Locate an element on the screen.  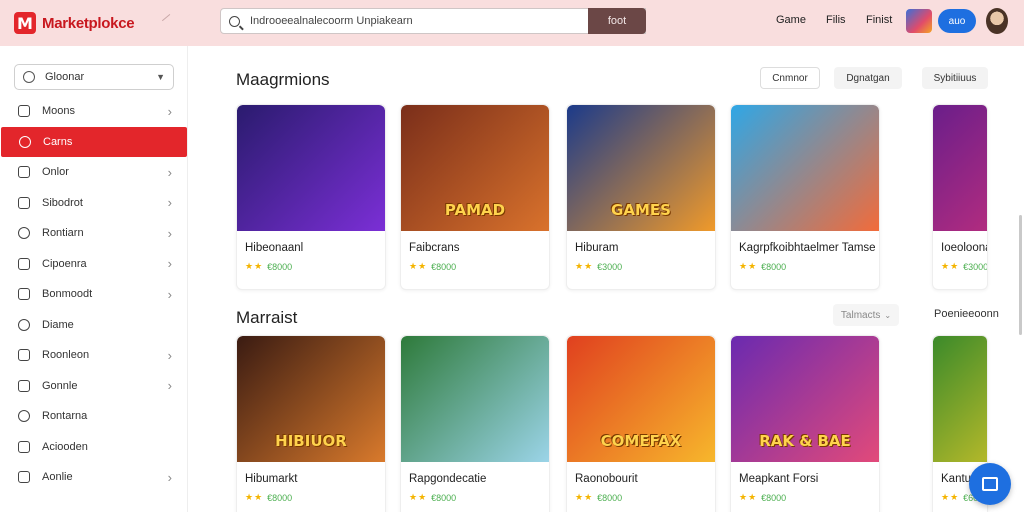
product-card: Hibeonaanl ★★ €8000 is located at coordinates (311, 197).